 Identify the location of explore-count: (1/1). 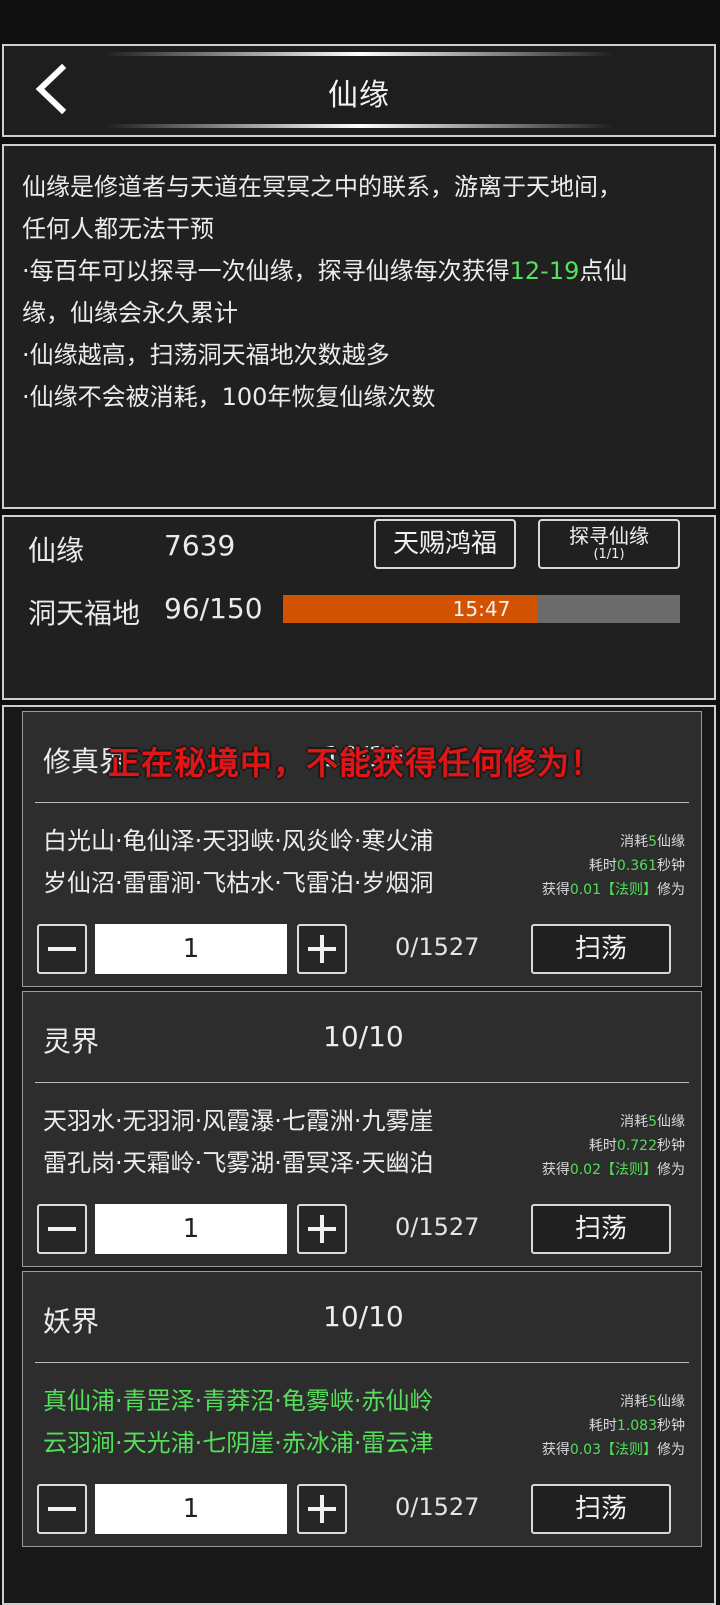
(609, 554).